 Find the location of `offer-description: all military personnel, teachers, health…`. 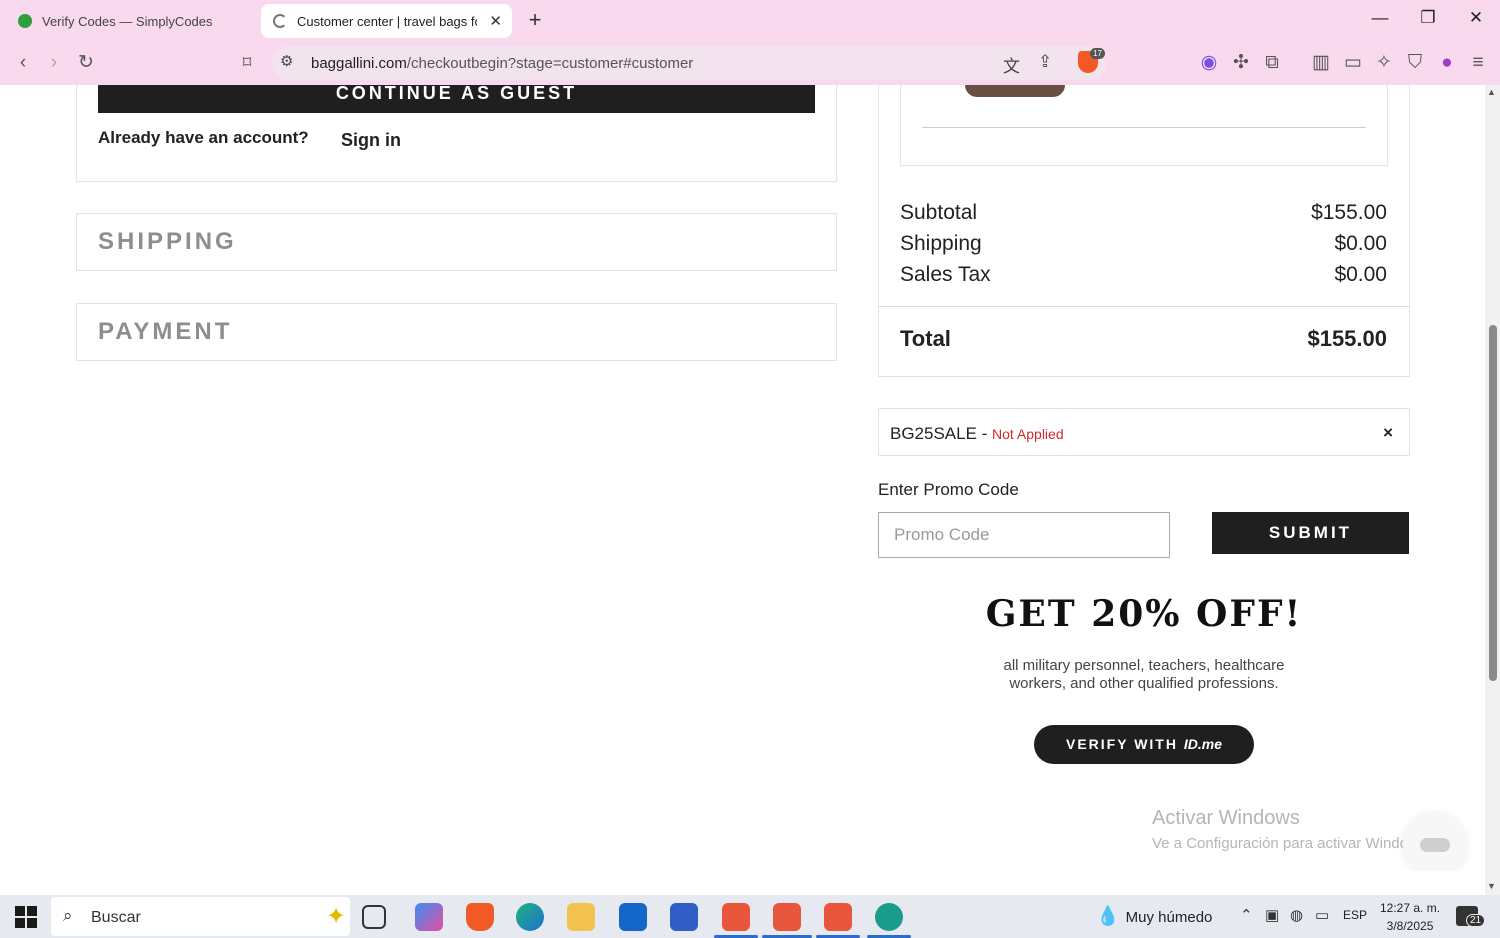

offer-description: all military personnel, teachers, health… is located at coordinates (1144, 674).